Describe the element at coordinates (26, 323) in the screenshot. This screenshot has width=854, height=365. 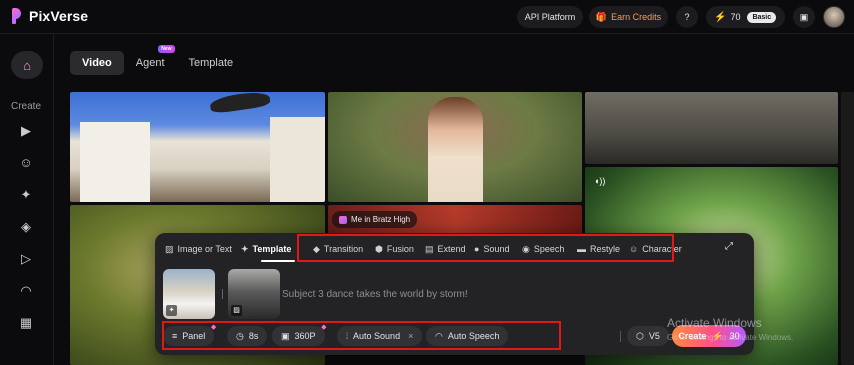
I see `sidebar-item-grid-icon: ▦` at that location.